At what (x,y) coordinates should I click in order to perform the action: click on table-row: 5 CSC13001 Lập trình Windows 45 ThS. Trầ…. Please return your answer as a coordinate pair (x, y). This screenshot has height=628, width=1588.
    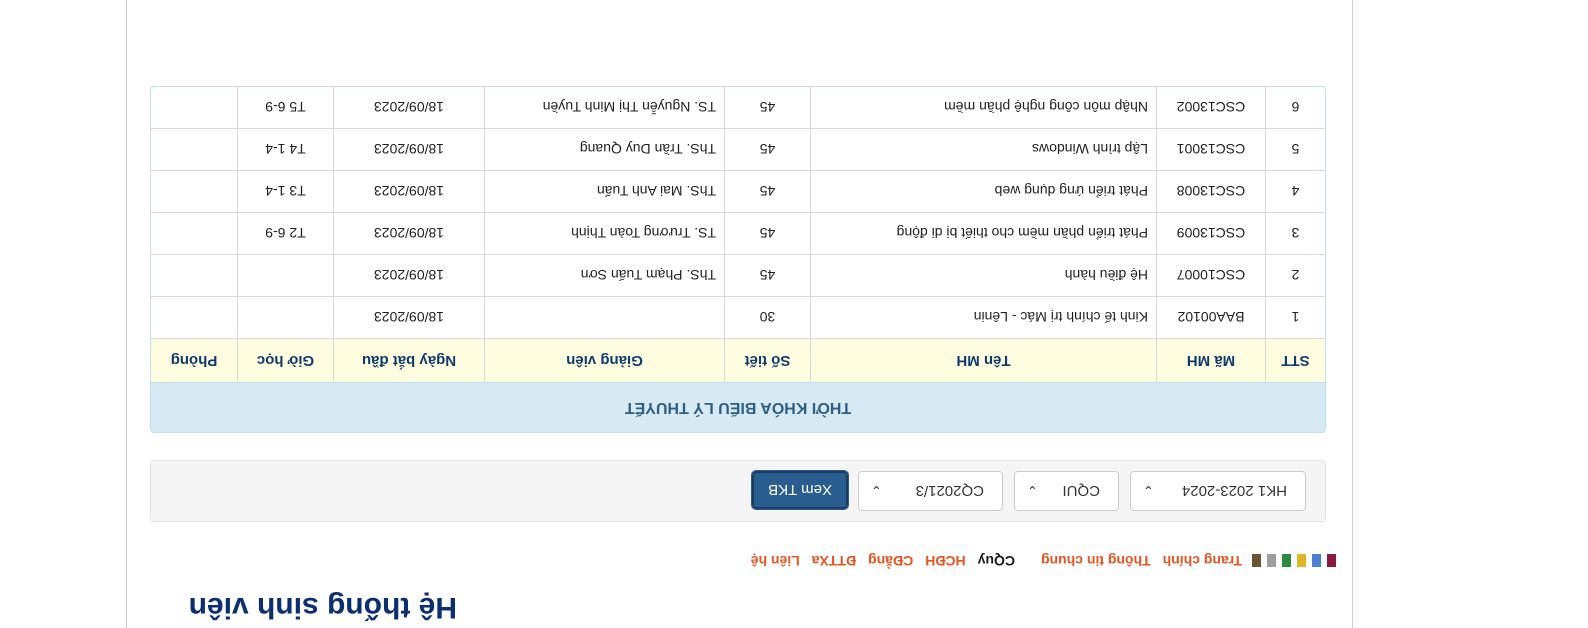
    Looking at the image, I should click on (738, 149).